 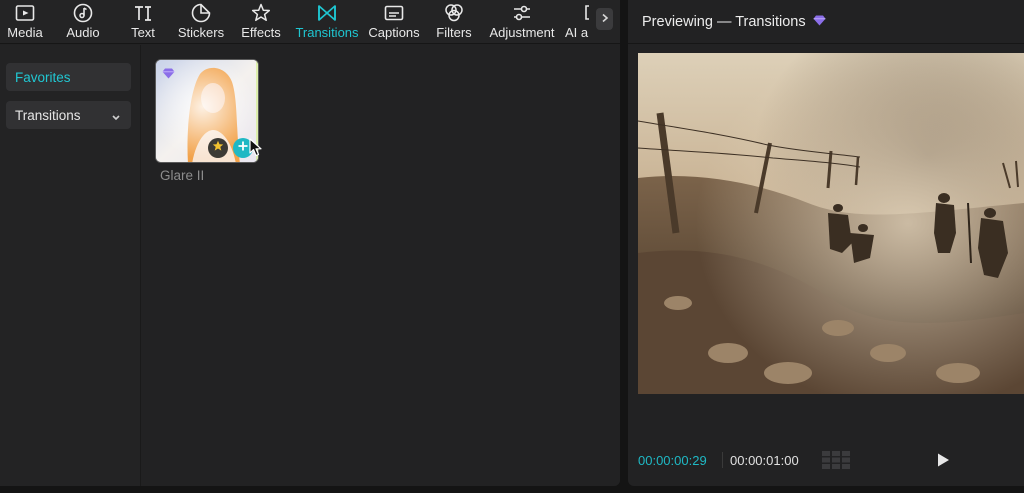 I want to click on total-time: 00:00:01:00, so click(x=764, y=460).